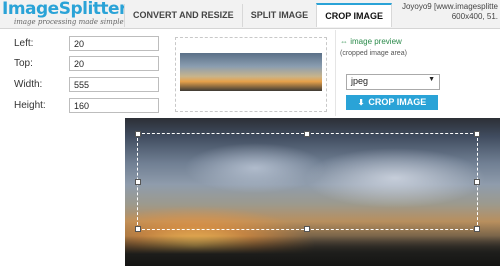 This screenshot has width=500, height=266. Describe the element at coordinates (477, 182) in the screenshot. I see `crop-handle-e` at that location.